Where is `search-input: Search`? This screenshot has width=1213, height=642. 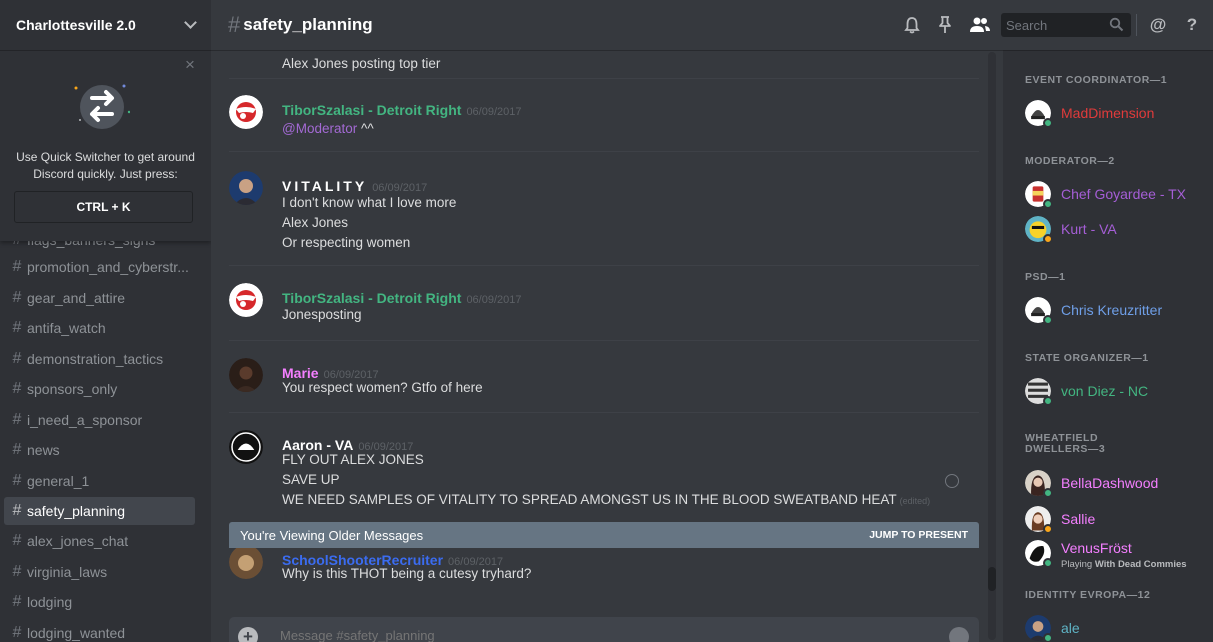
search-input: Search is located at coordinates (1066, 25).